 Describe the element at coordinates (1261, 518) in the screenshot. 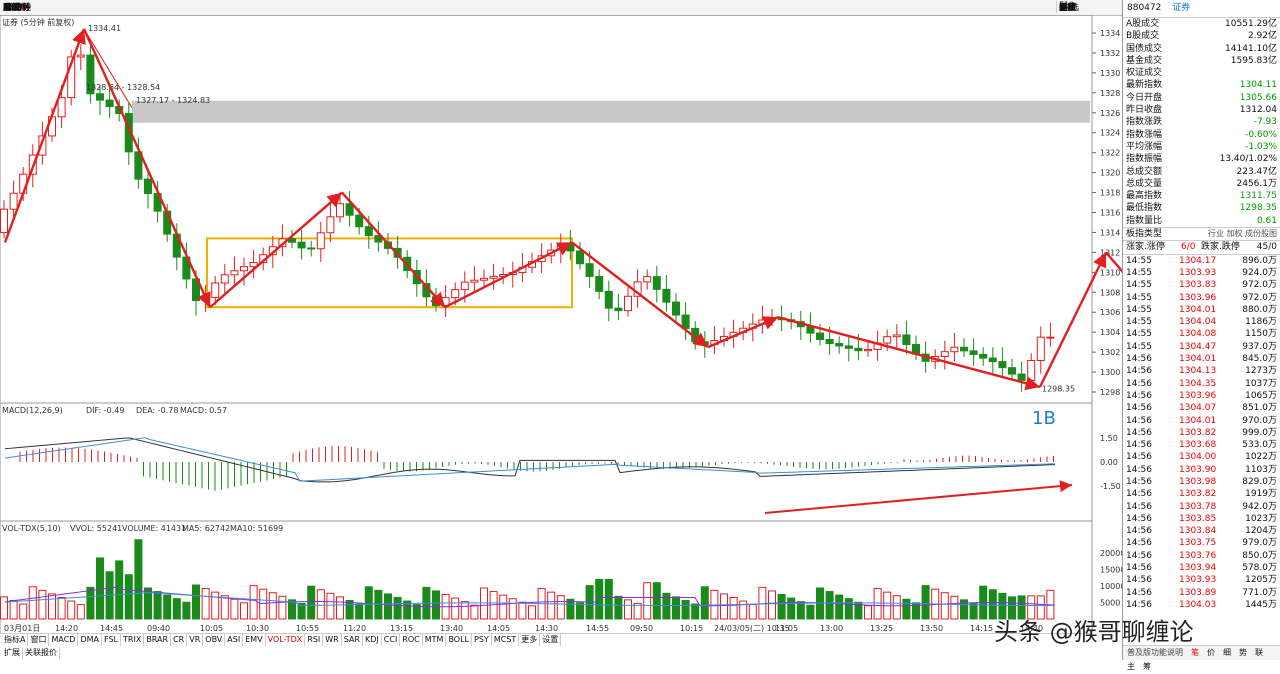

I see `tick-volume: 1023万` at that location.